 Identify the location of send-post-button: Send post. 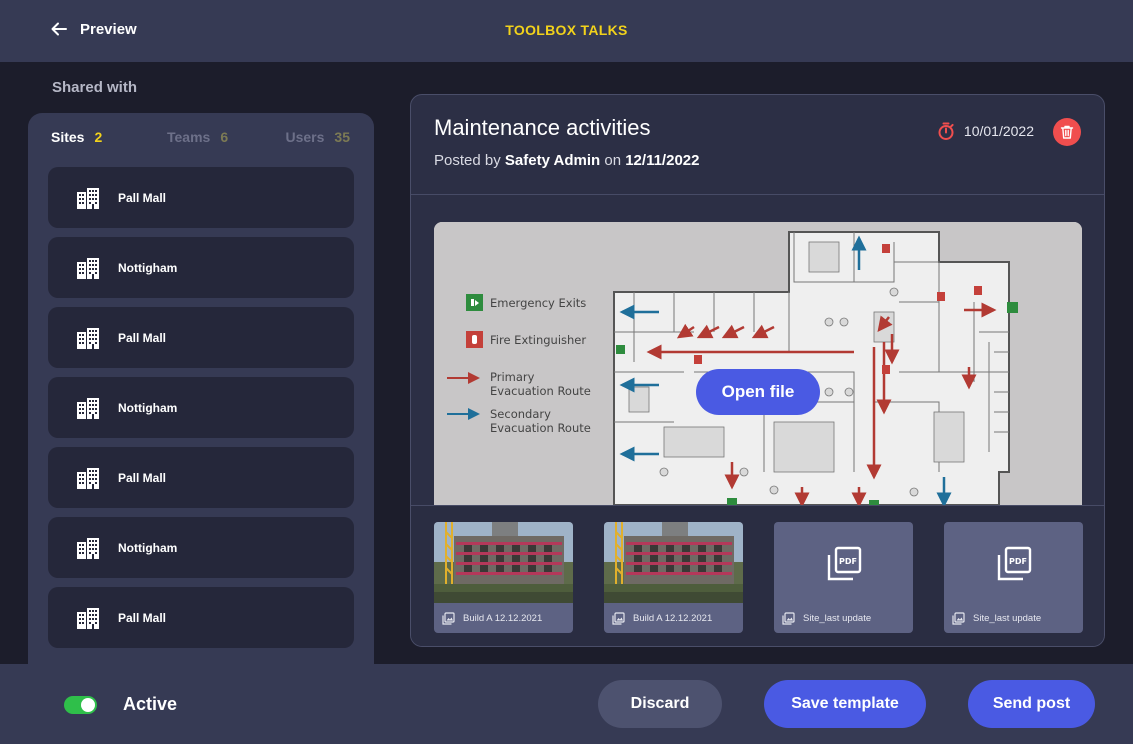
(1031, 704).